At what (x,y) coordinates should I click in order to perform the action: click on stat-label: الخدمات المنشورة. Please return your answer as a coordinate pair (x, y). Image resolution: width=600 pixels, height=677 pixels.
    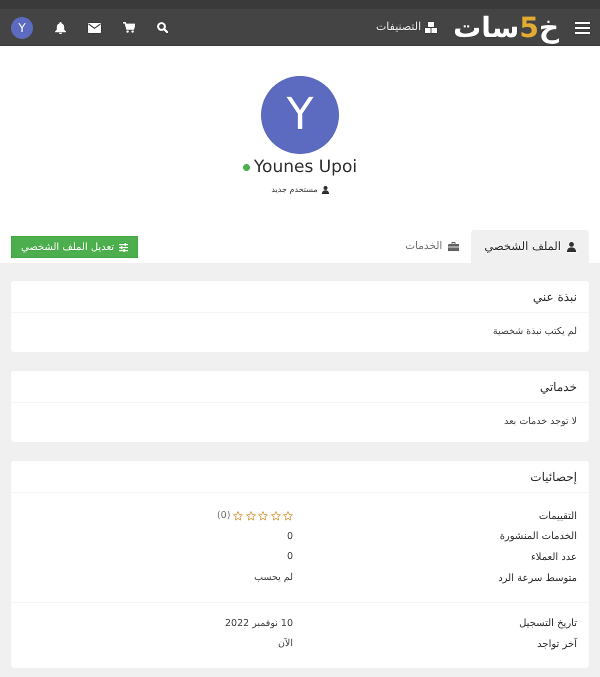
    Looking at the image, I should click on (538, 536).